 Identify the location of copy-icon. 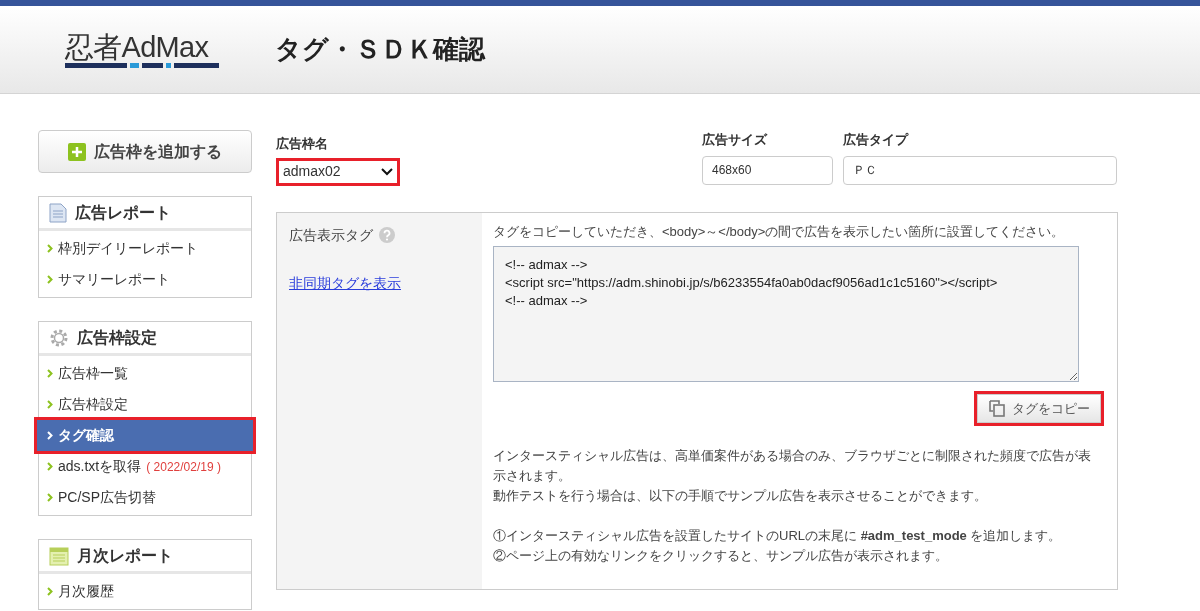
(997, 408).